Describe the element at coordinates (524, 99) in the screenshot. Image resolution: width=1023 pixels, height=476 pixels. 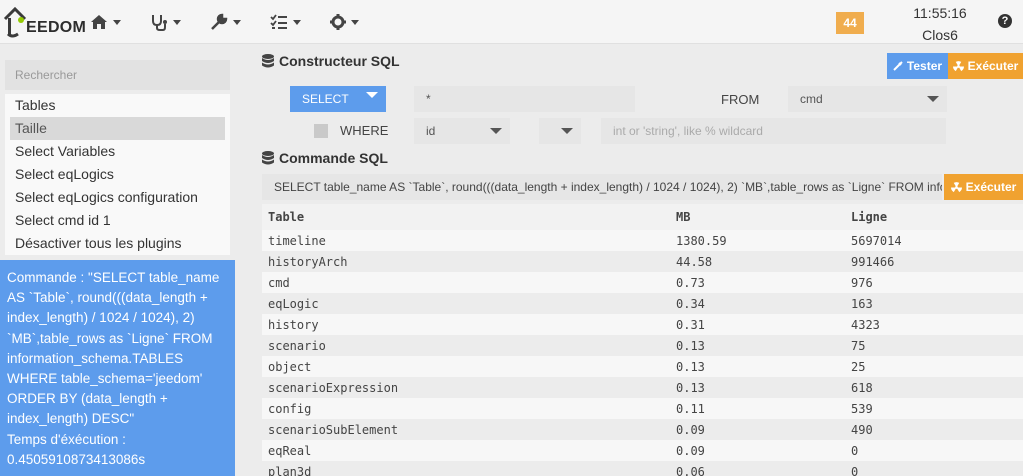
I see `select-columns-input: *` at that location.